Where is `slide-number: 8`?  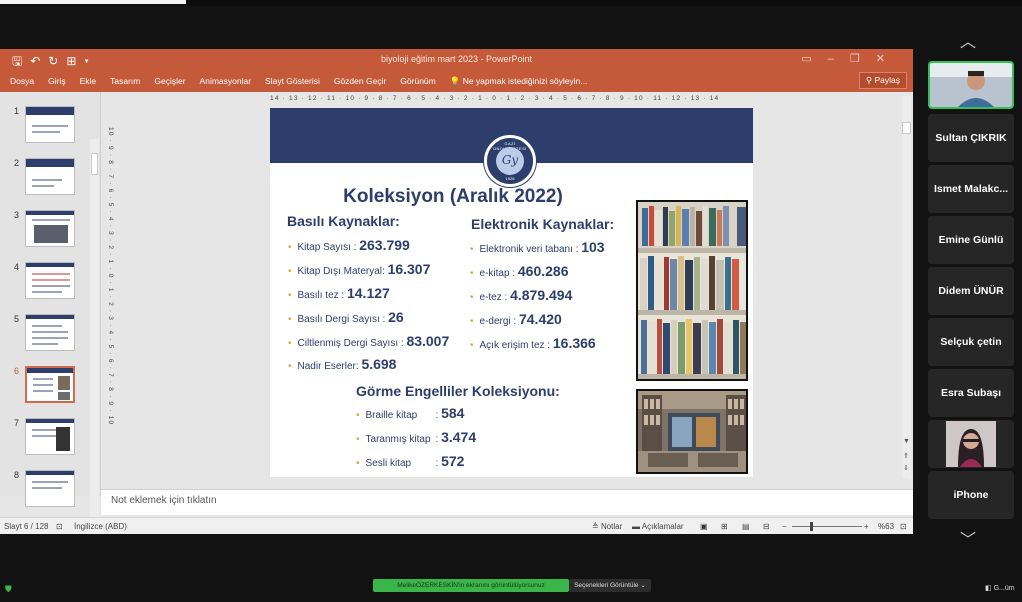 slide-number: 8 is located at coordinates (17, 475).